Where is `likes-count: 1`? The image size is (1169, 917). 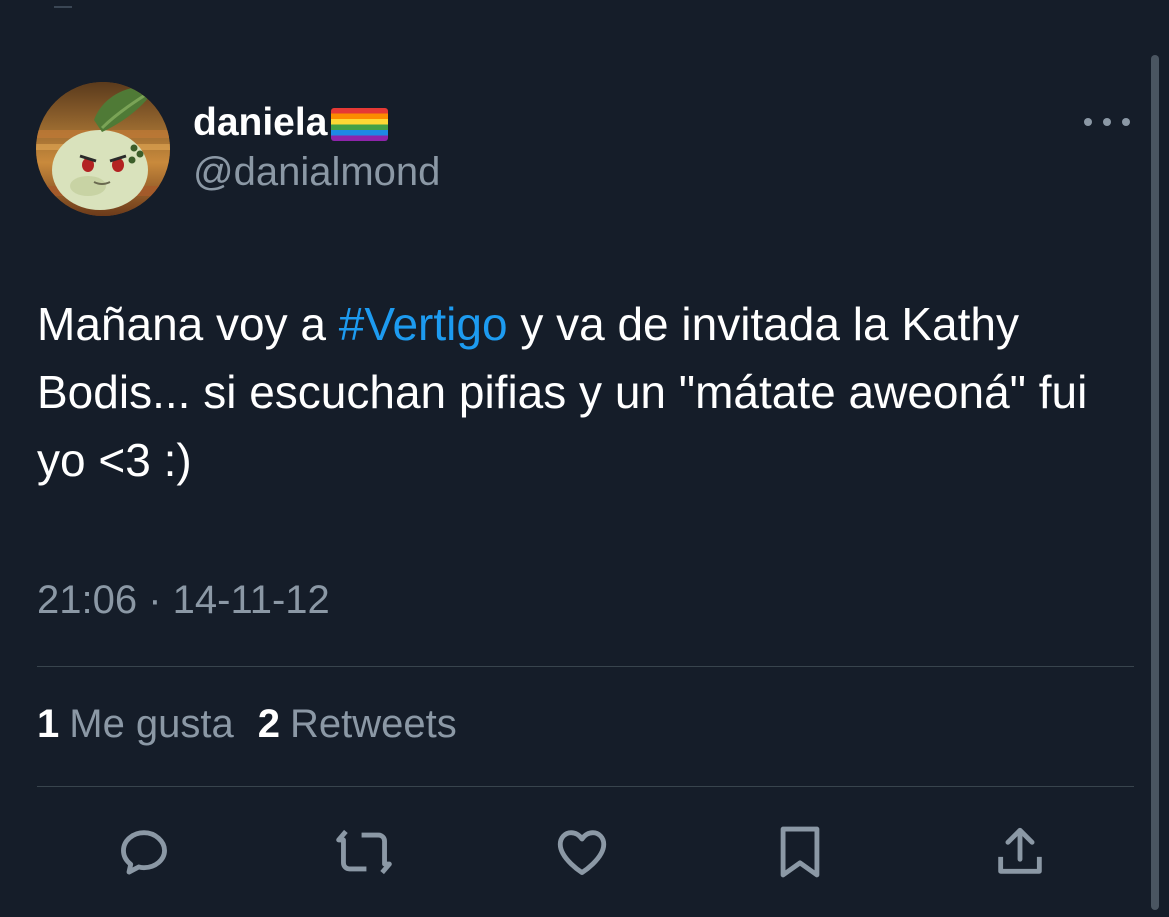 likes-count: 1 is located at coordinates (48, 724).